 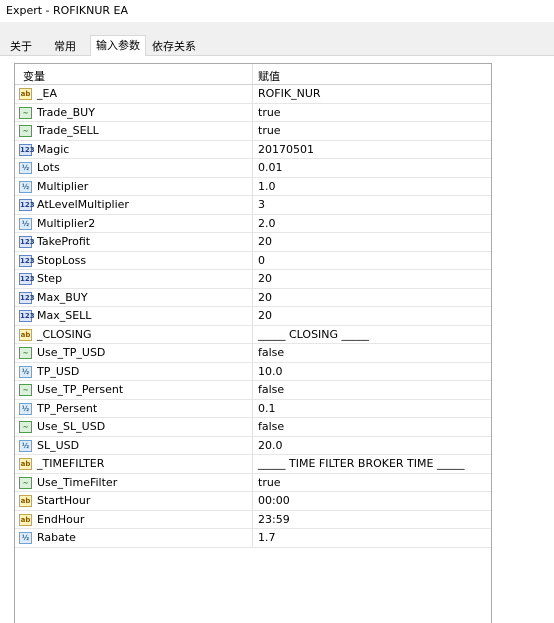 What do you see at coordinates (253, 482) in the screenshot?
I see `table-row: ~ Use_TimeFilter true` at bounding box center [253, 482].